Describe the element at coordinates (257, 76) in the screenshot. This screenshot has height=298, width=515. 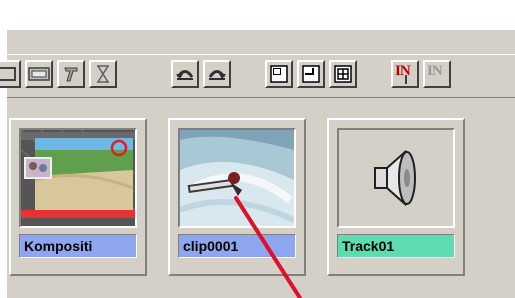
I see `toolbar: IN IN` at that location.